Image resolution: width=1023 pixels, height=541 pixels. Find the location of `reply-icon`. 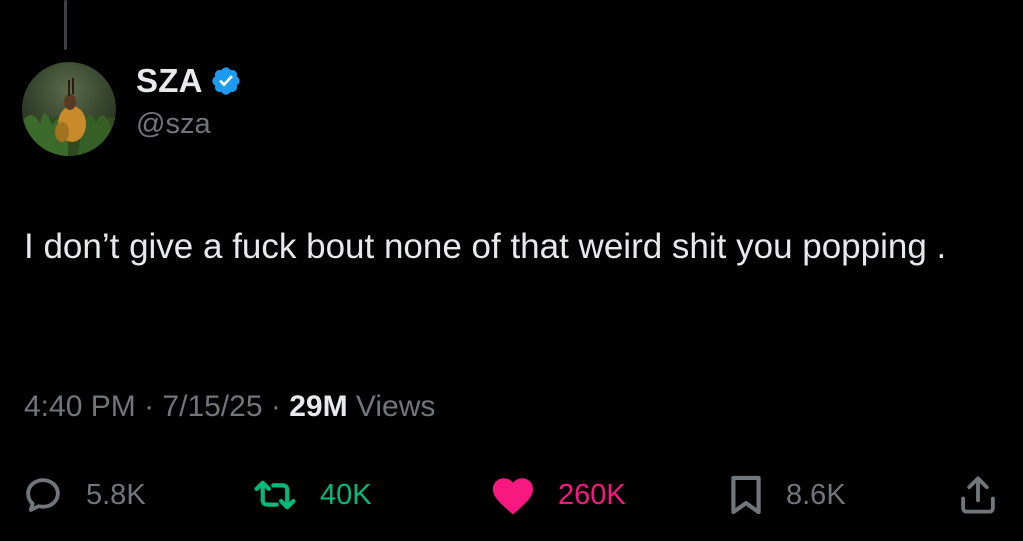

reply-icon is located at coordinates (43, 495).